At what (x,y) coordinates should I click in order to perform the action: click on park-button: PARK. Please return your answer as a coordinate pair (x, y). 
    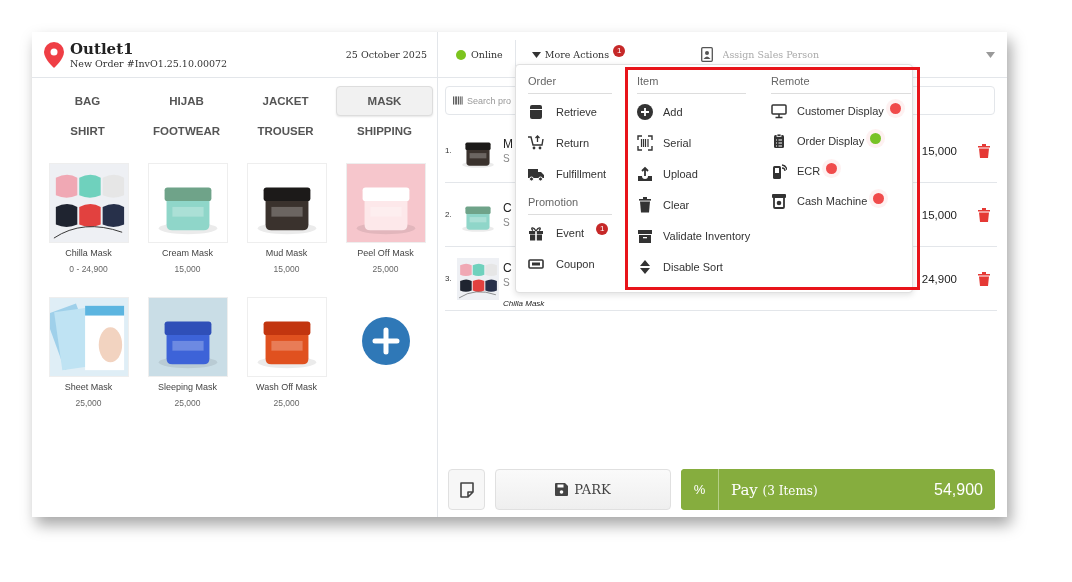
    Looking at the image, I should click on (583, 489).